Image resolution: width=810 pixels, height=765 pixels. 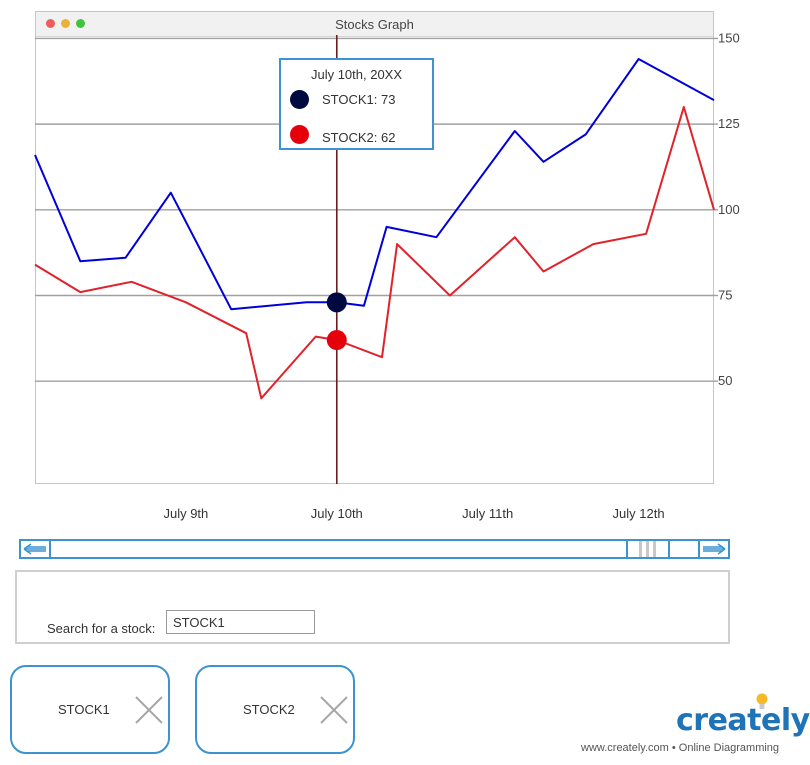 What do you see at coordinates (729, 37) in the screenshot?
I see `y-tick-label: 150` at bounding box center [729, 37].